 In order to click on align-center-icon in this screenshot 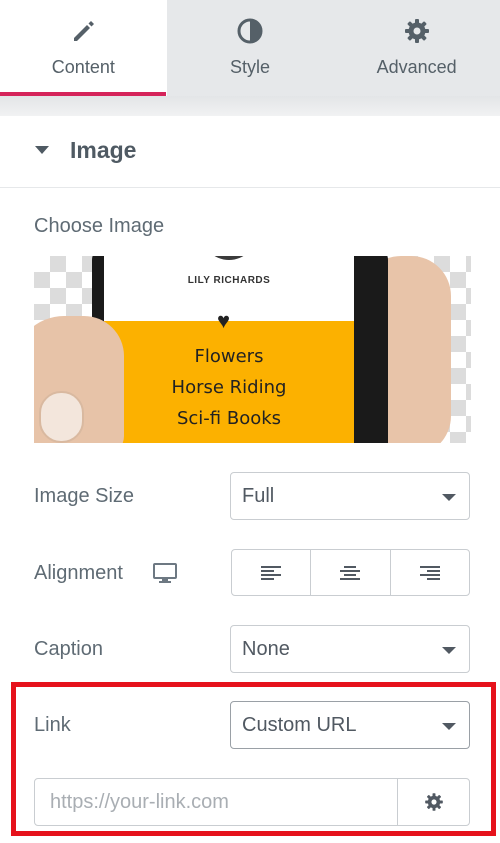, I will do `click(350, 572)`.